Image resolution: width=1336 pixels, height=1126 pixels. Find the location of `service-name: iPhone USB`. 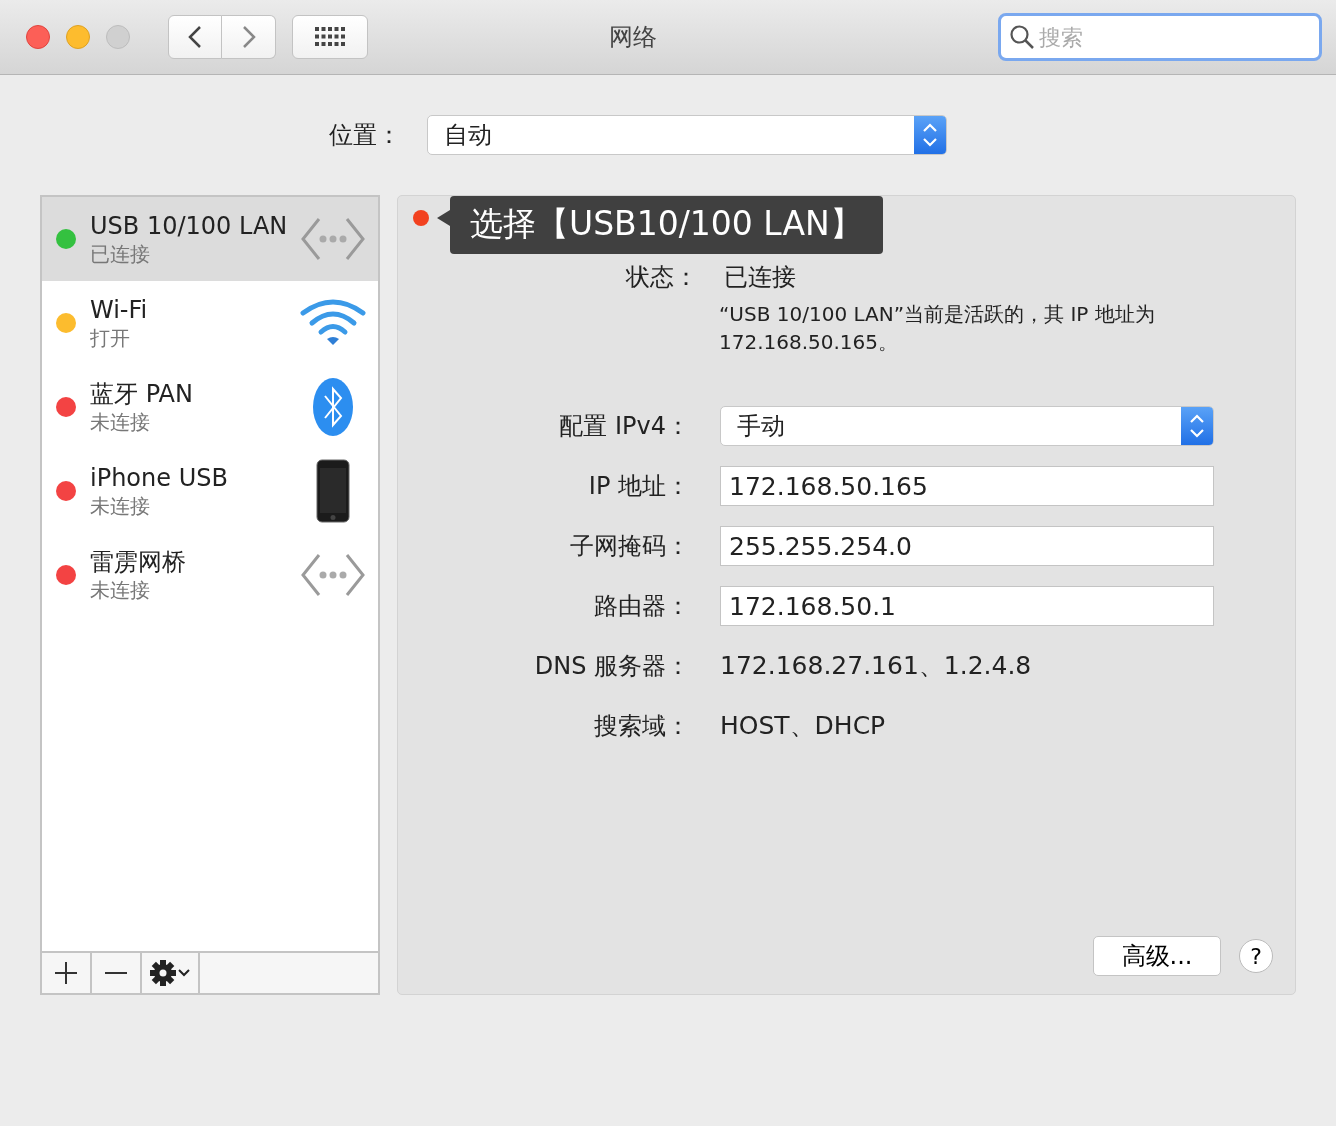

service-name: iPhone USB is located at coordinates (159, 478).